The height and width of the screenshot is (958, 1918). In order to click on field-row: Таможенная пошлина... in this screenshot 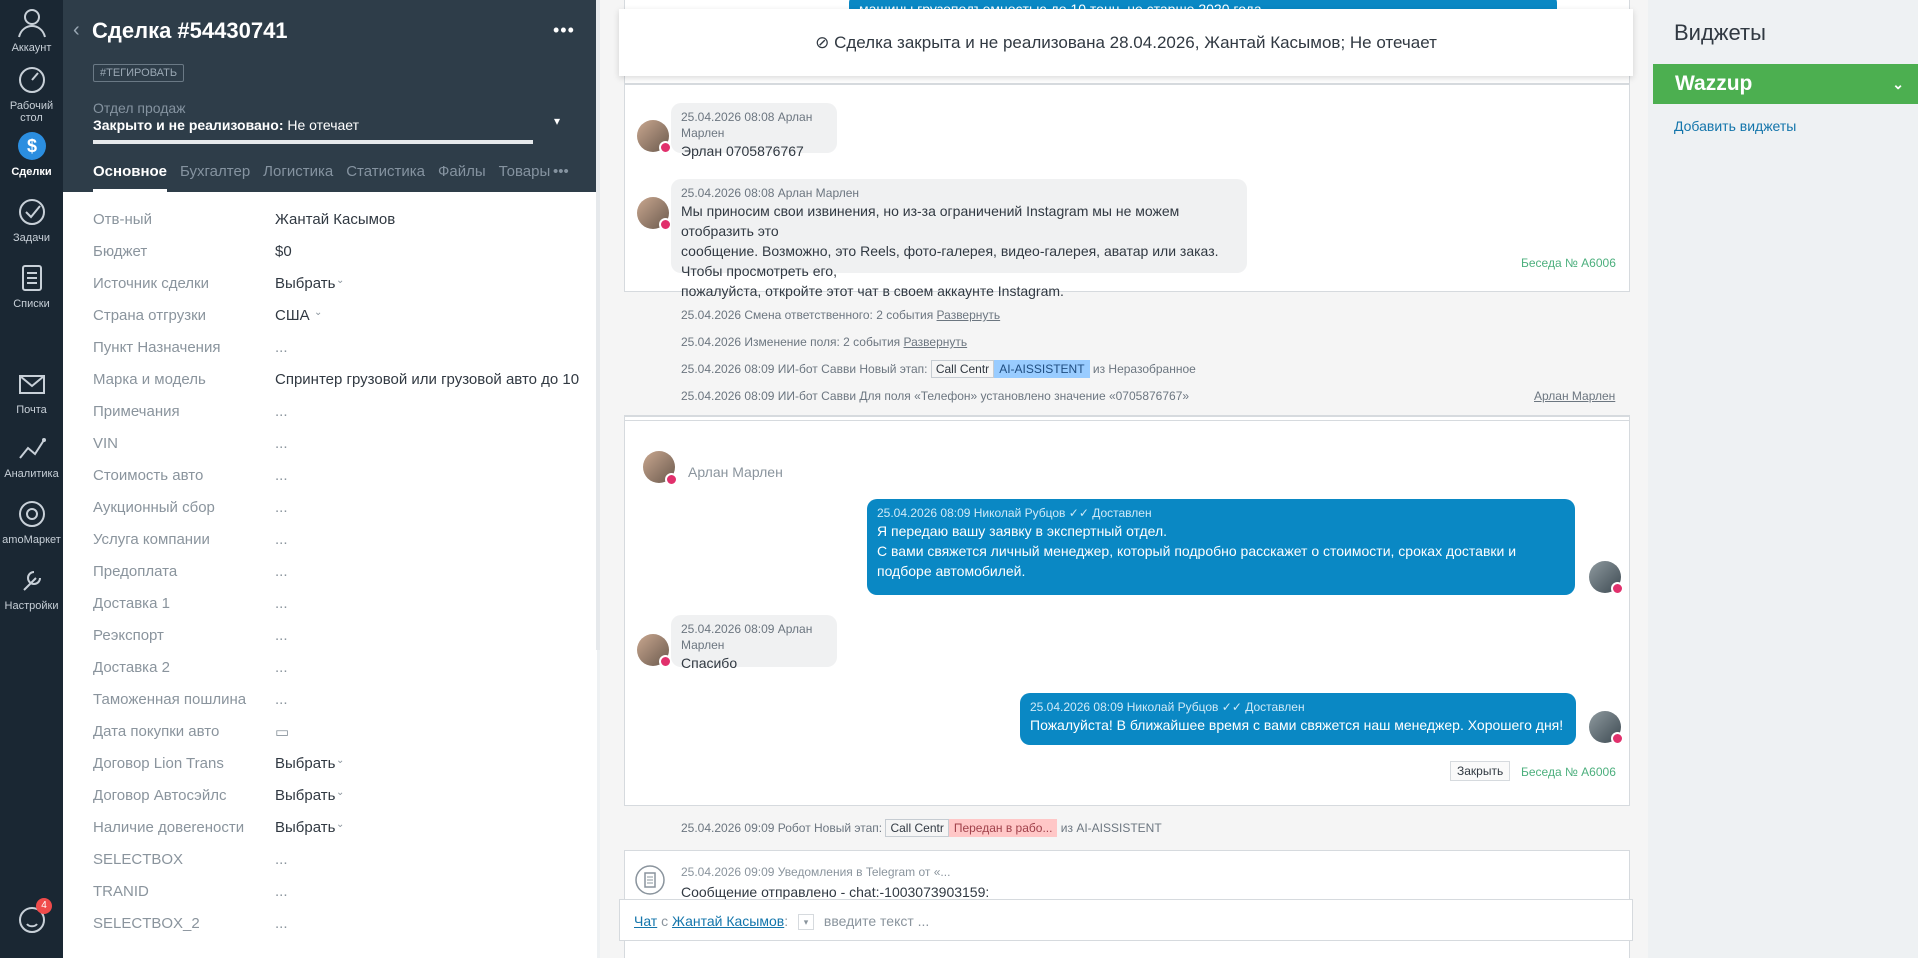, I will do `click(343, 707)`.